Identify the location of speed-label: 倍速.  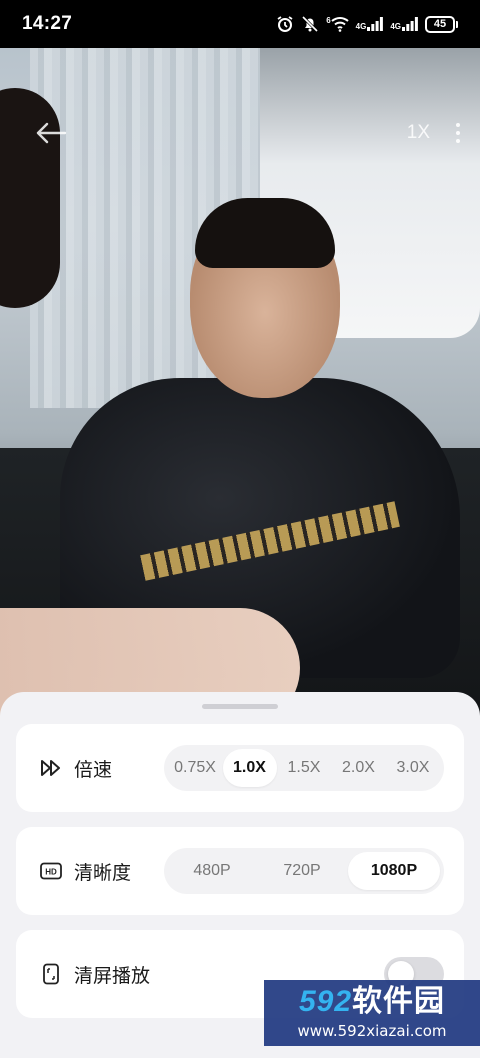
(93, 770).